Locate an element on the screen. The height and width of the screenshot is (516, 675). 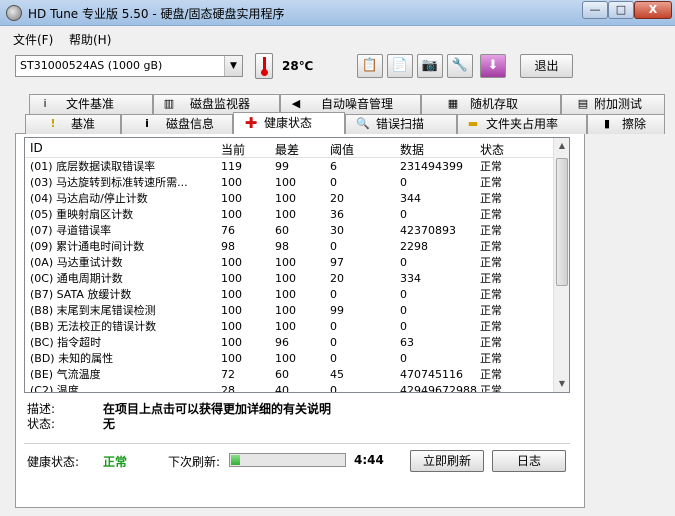
table-row: (07) 寻道错误率 76 60 30 42370893 正常 is located at coordinates (290, 231).